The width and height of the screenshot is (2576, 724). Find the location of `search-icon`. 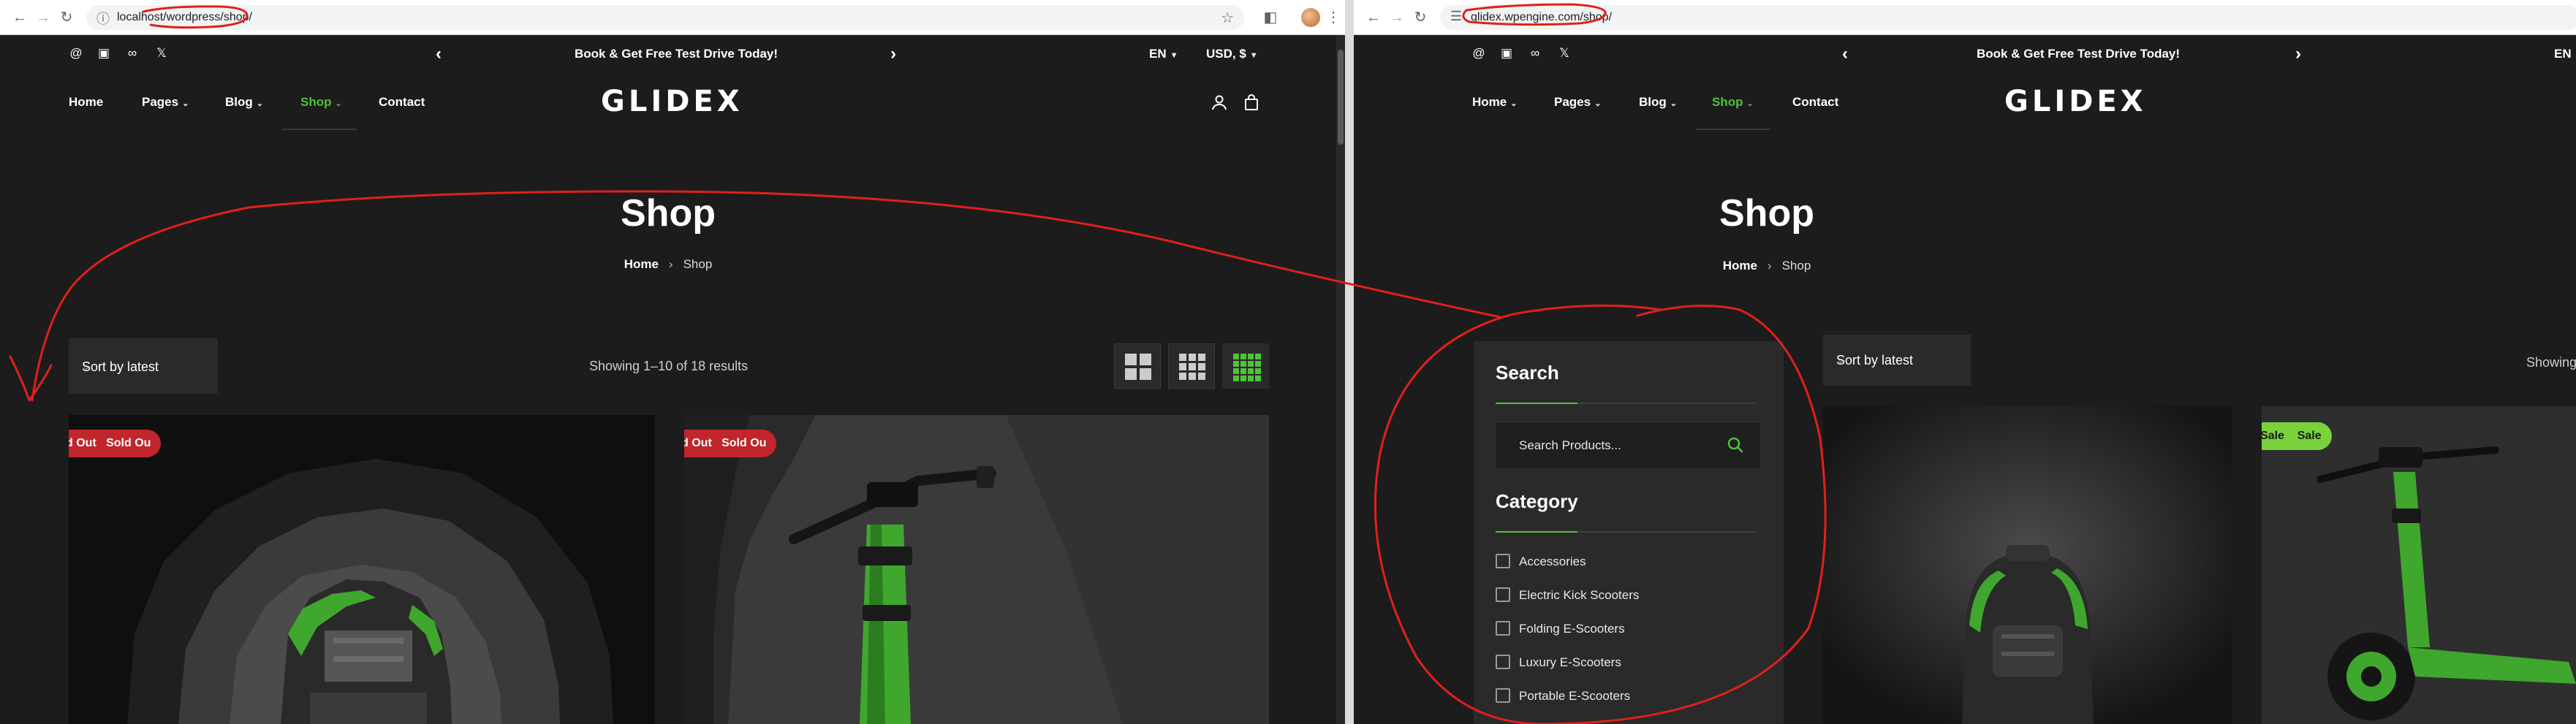

search-icon is located at coordinates (1735, 445).